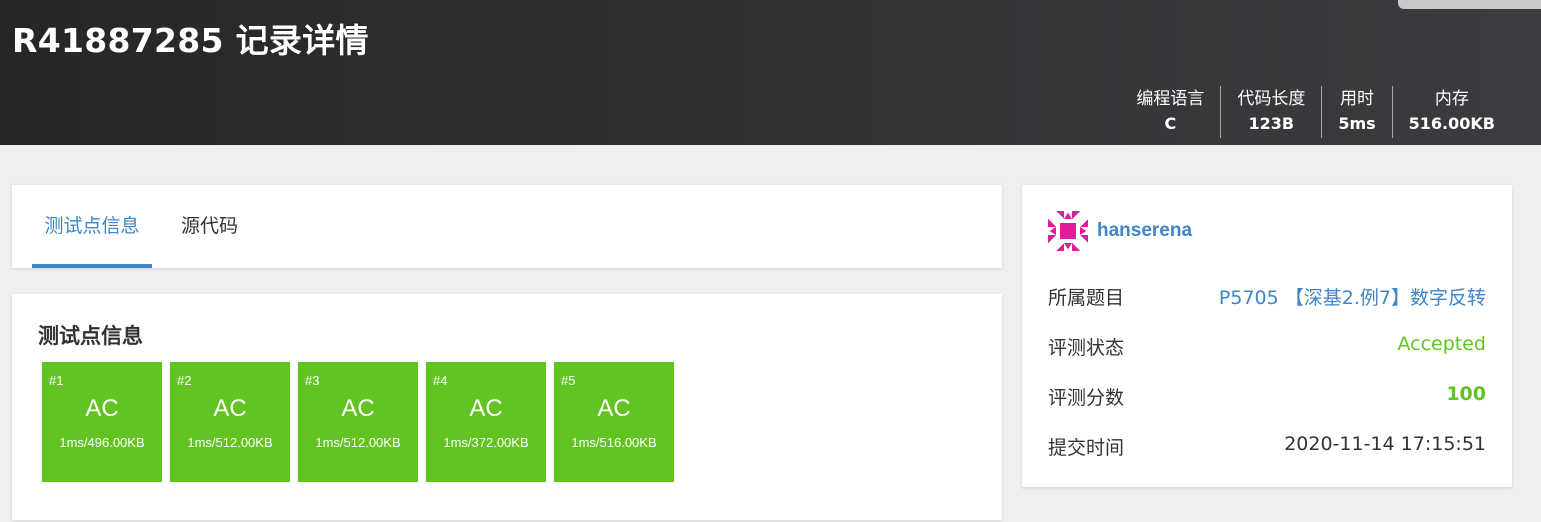 Image resolution: width=1541 pixels, height=522 pixels. I want to click on identicon-avatar-icon, so click(1068, 231).